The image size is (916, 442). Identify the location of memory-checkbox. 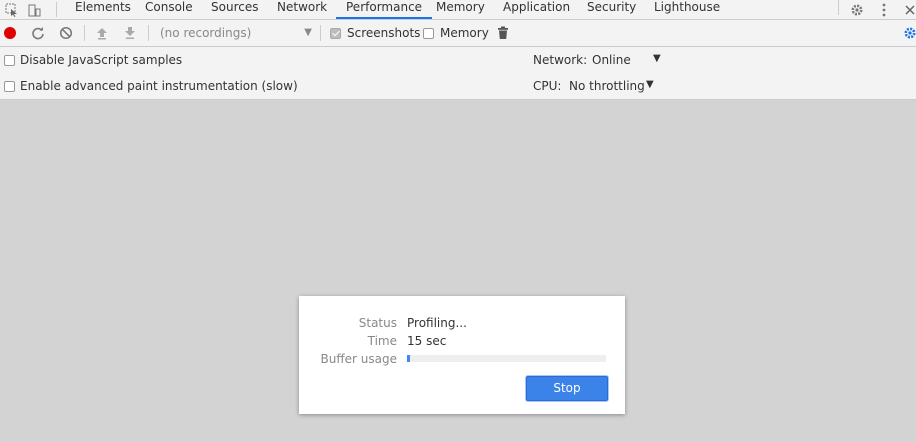
(428, 33).